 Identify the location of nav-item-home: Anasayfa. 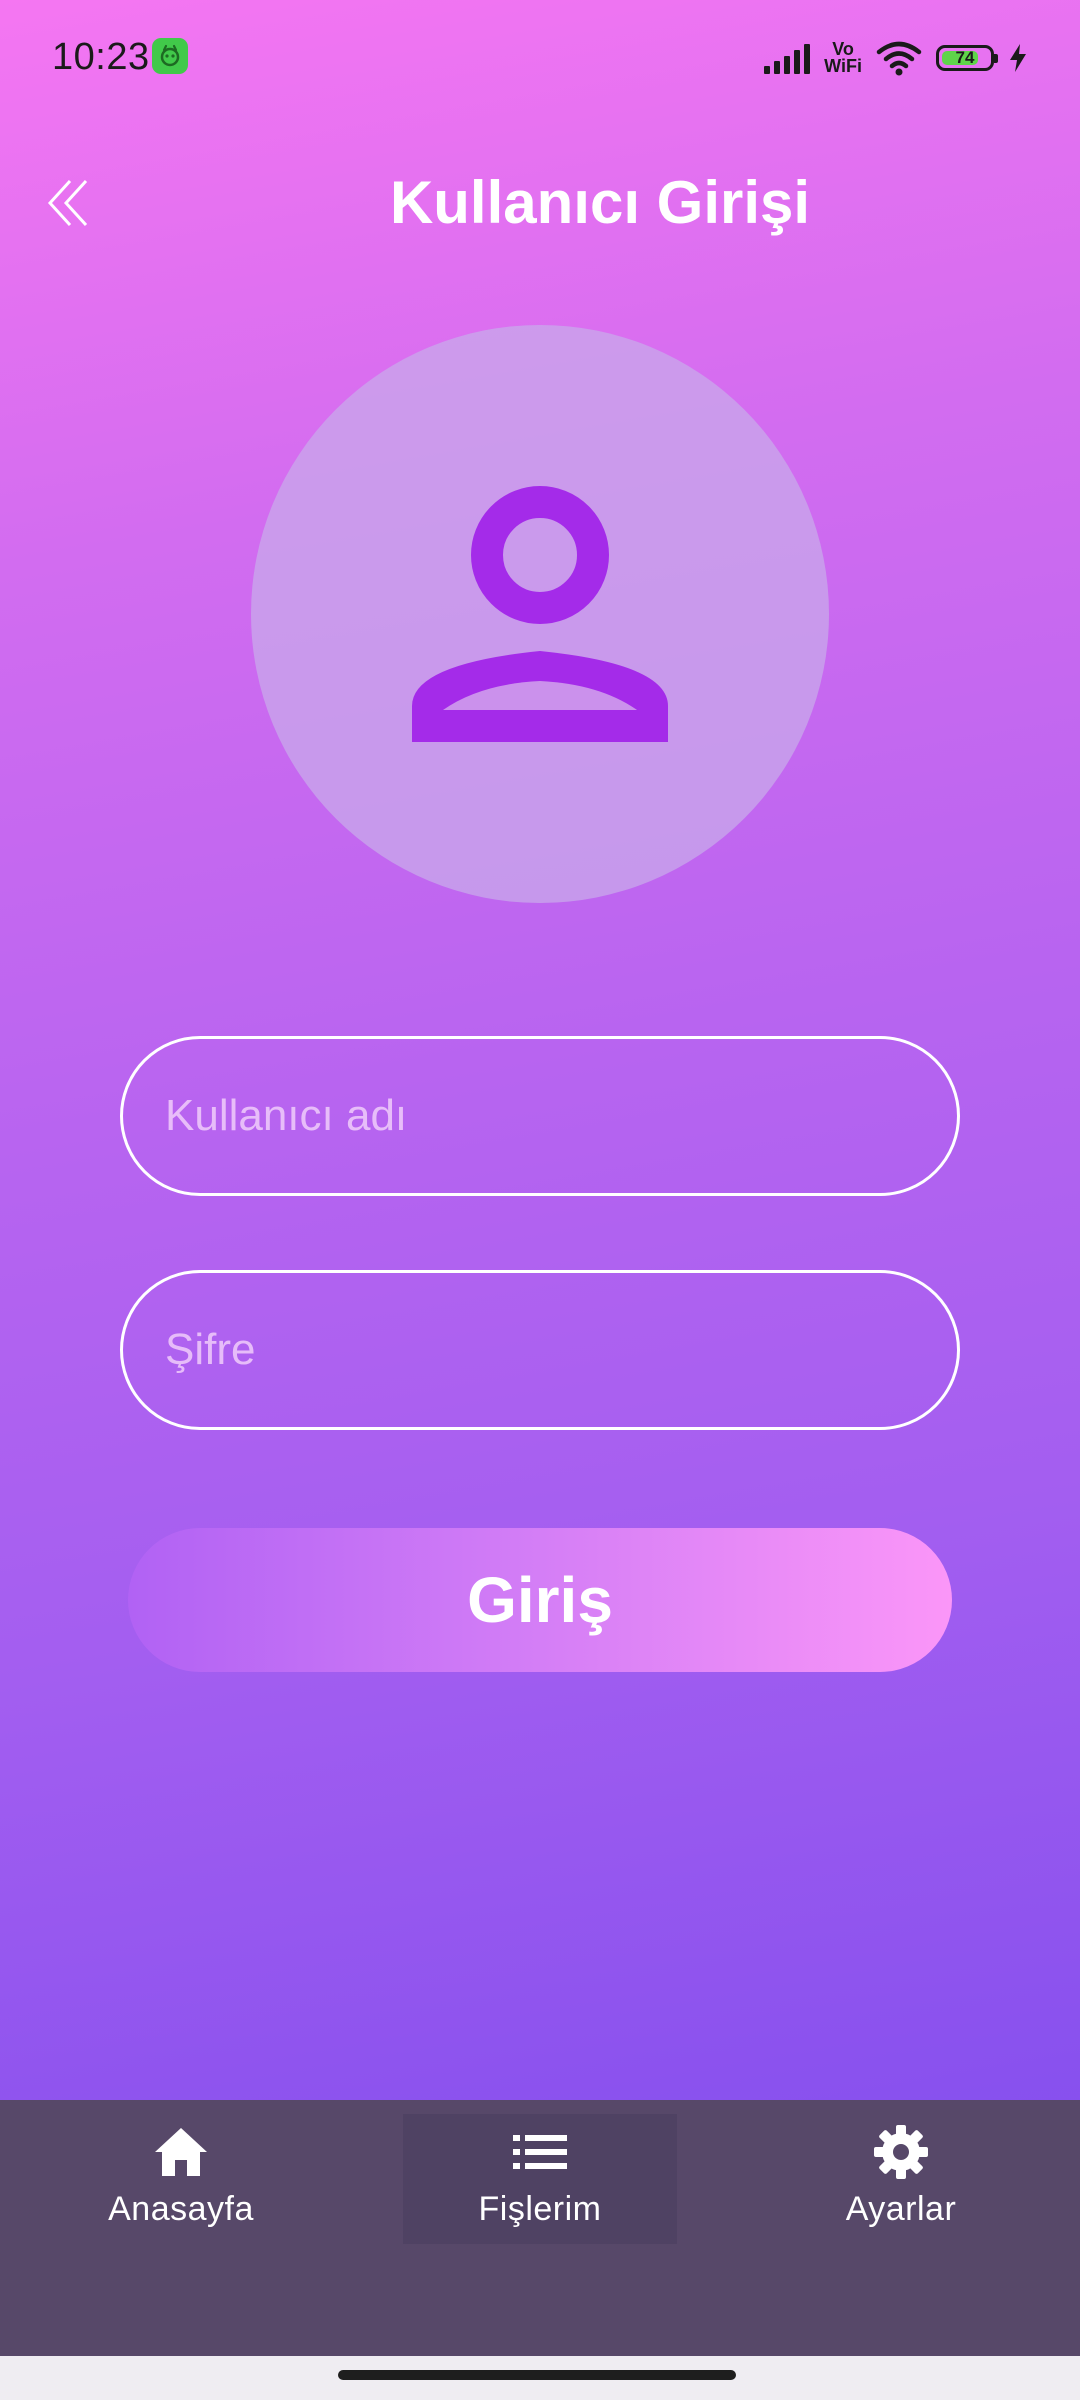
(181, 2179).